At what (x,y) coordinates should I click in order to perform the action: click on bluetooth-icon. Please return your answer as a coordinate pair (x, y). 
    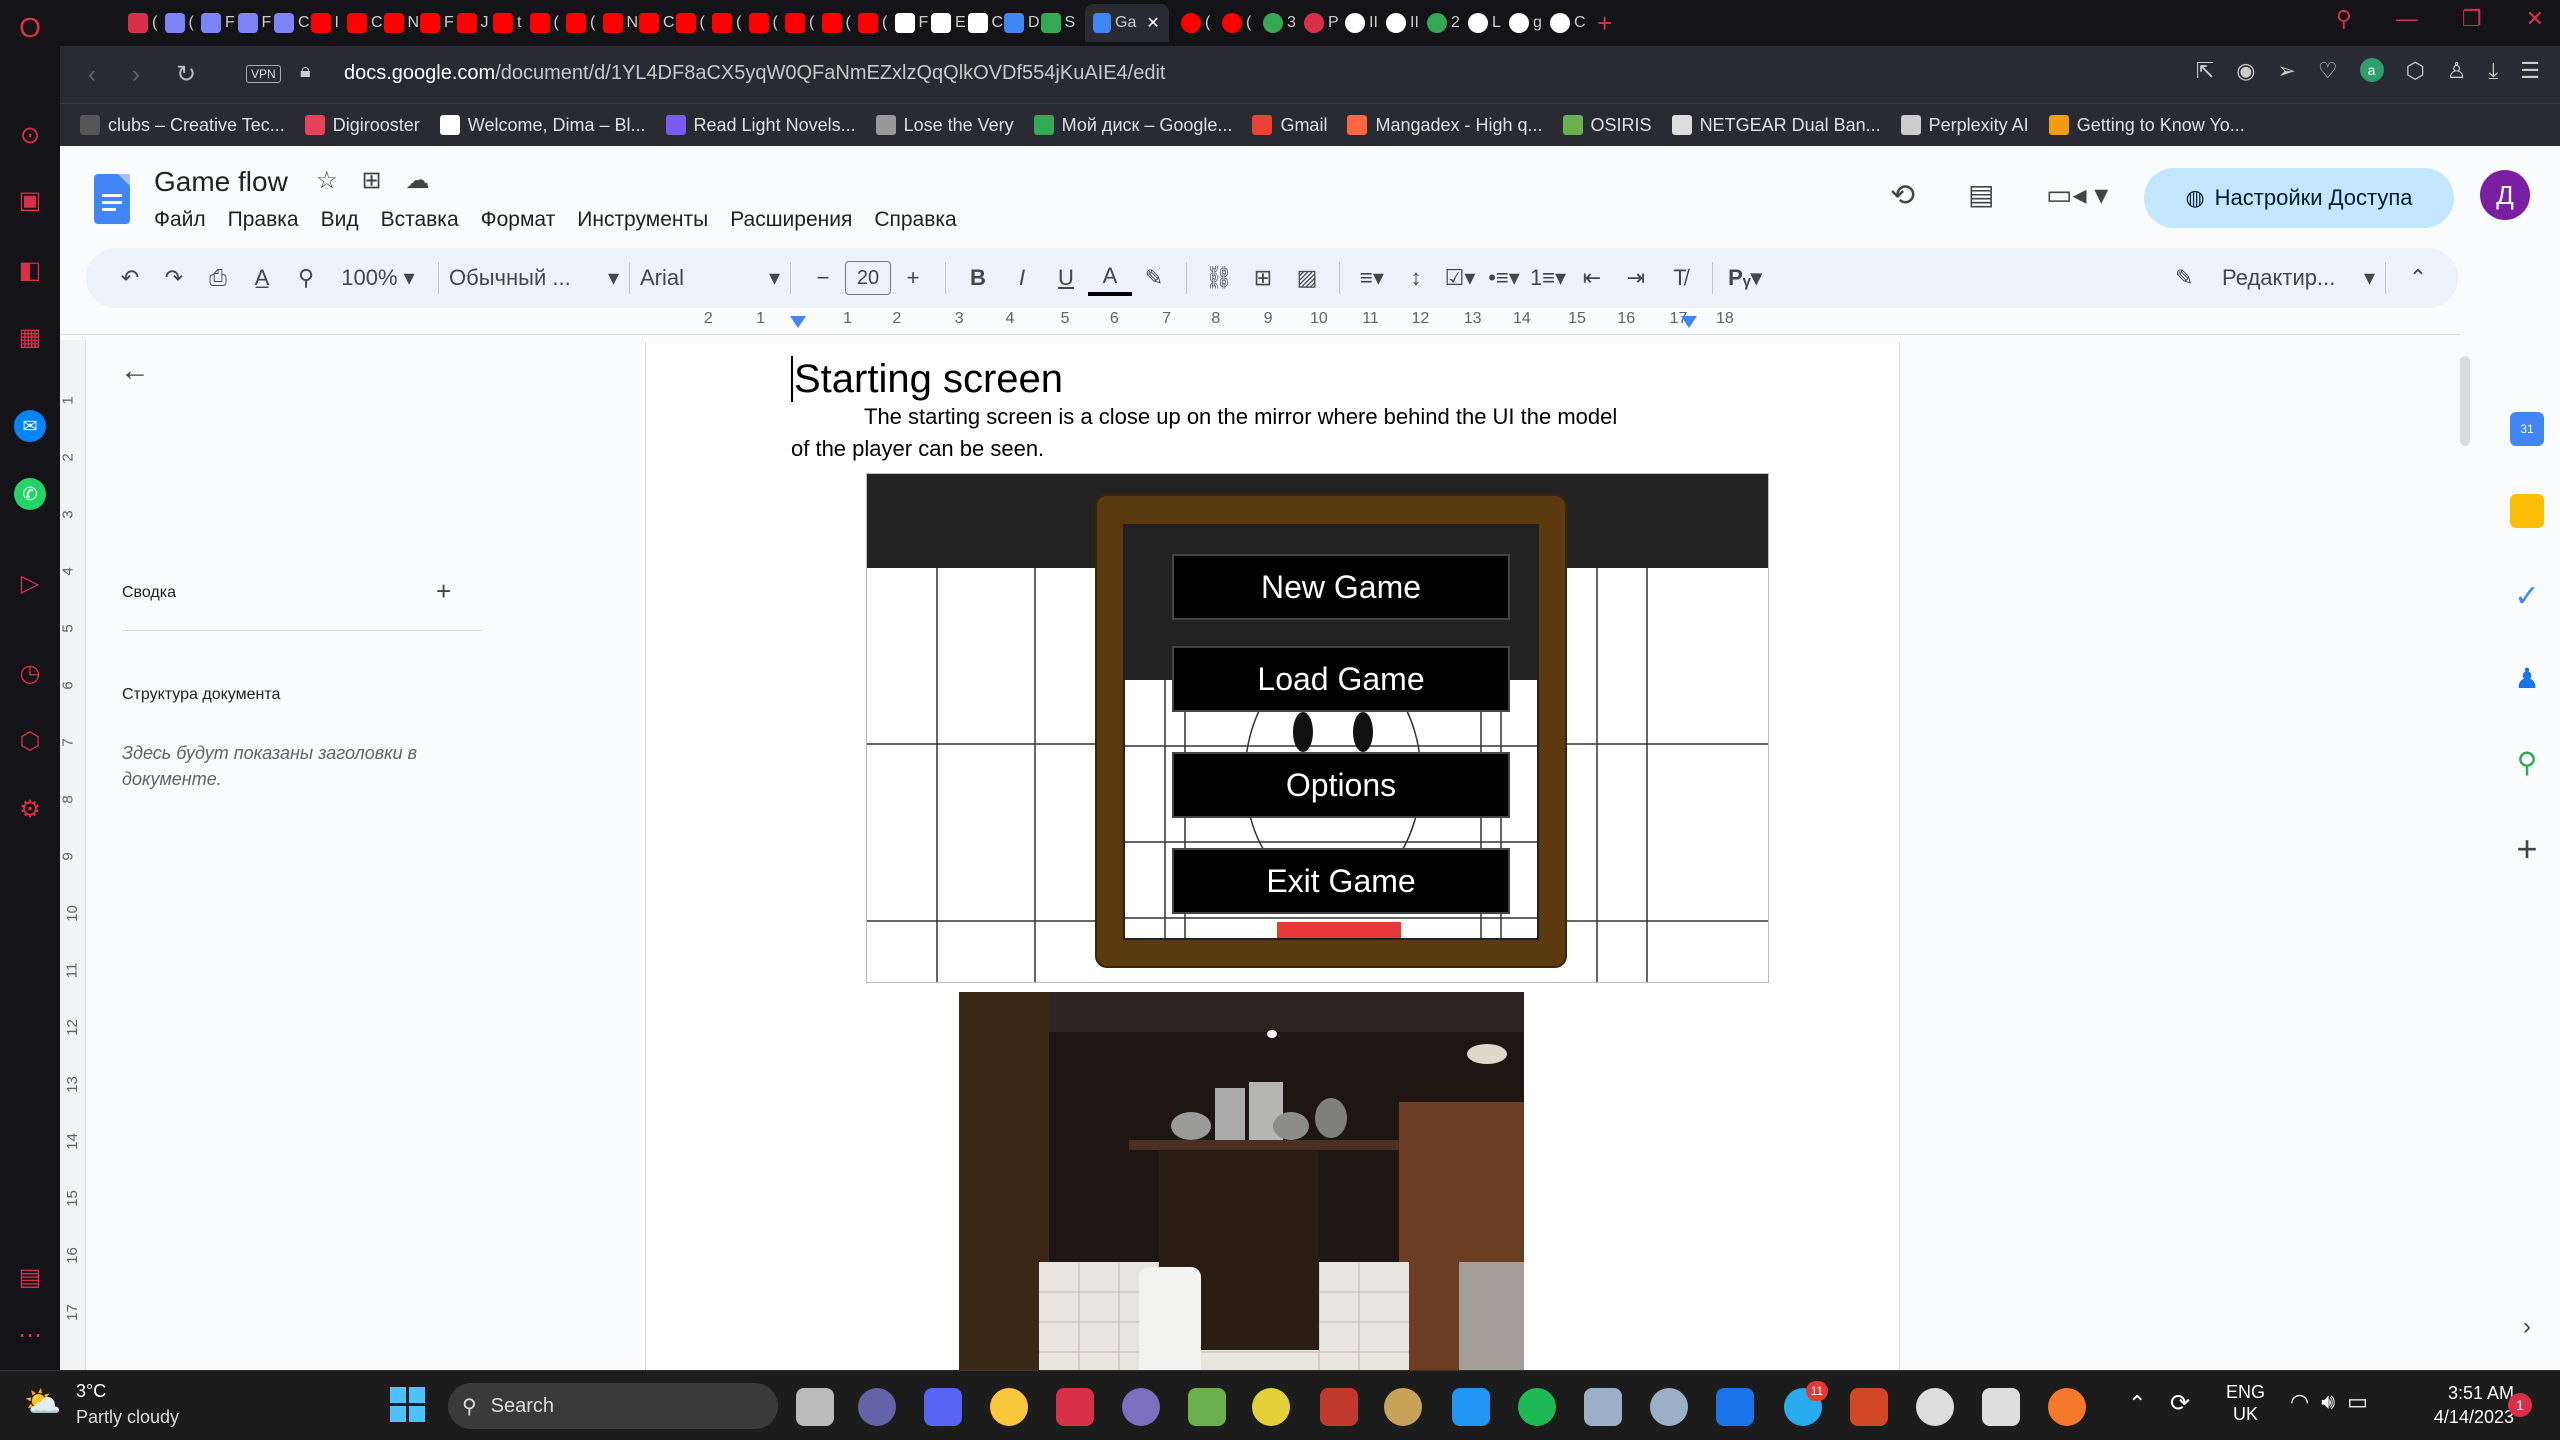
    Looking at the image, I should click on (1735, 1407).